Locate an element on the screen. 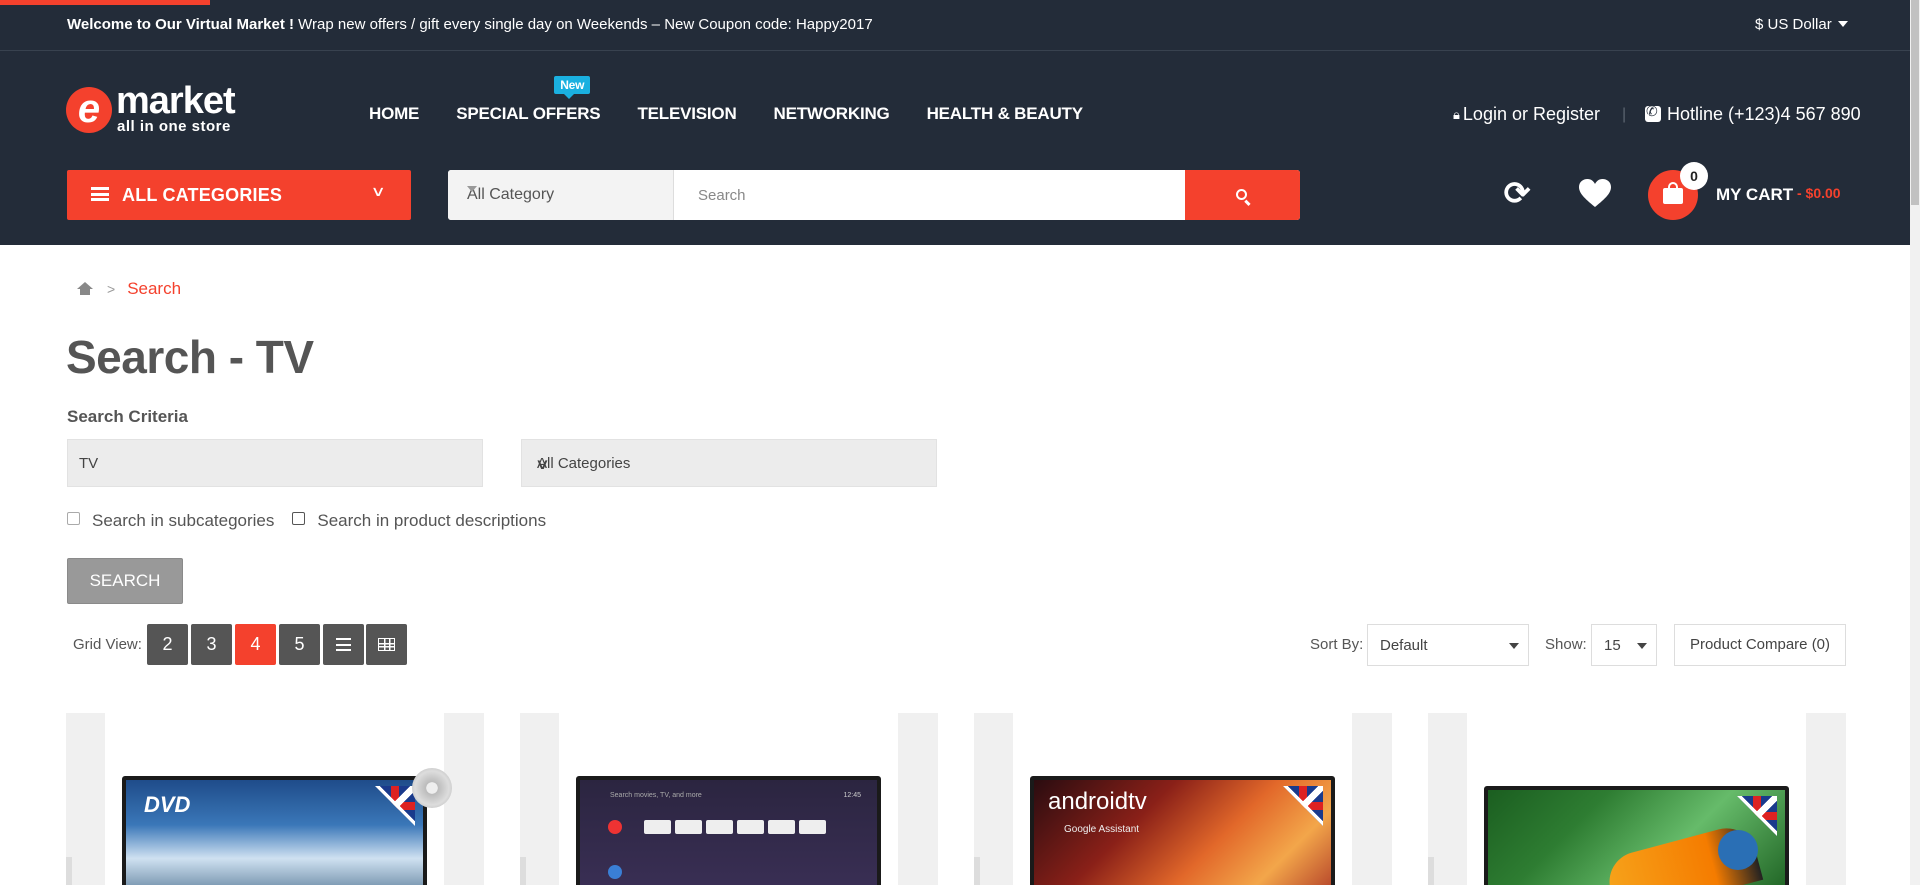  grid-2-button: 2 is located at coordinates (167, 644).